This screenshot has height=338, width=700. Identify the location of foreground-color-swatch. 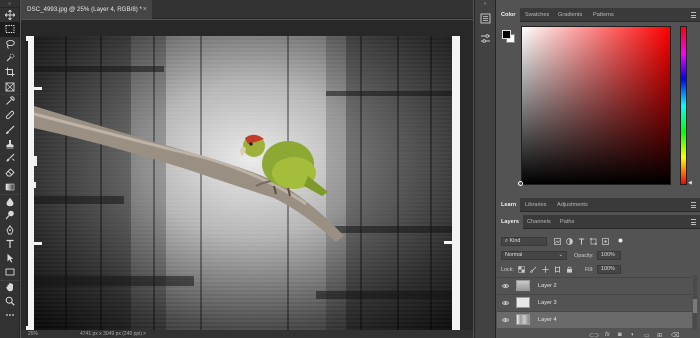
(506, 34).